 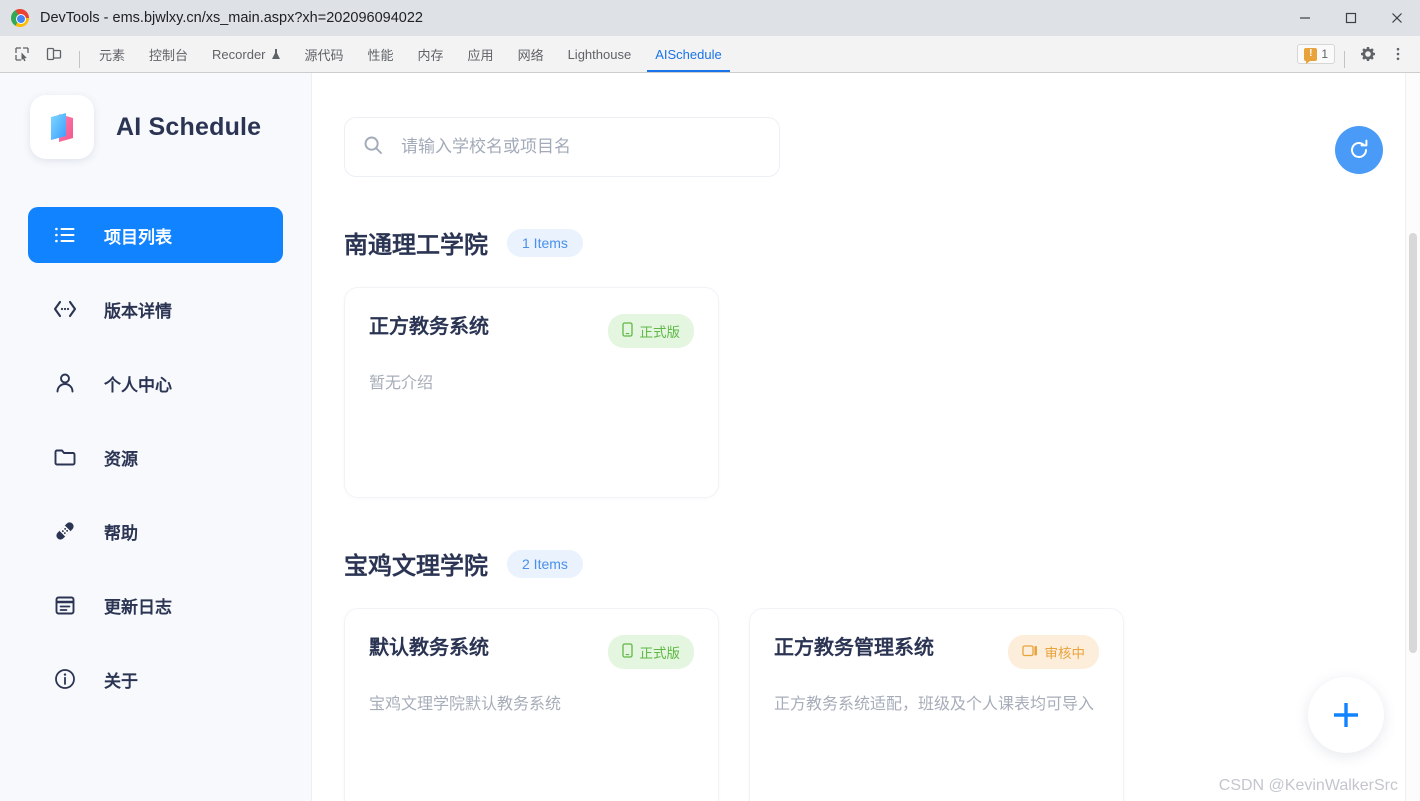 I want to click on tablet-landscape-icon, so click(x=1029, y=652).